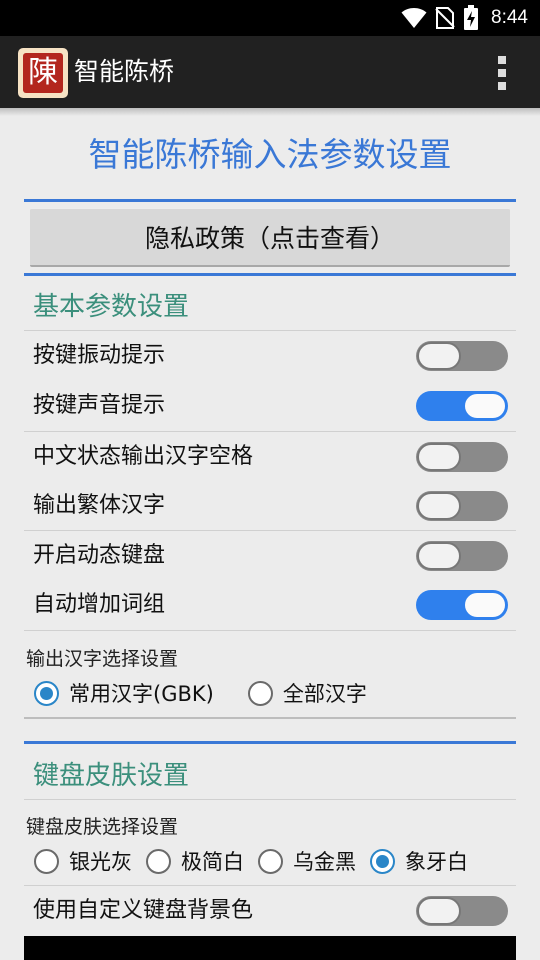 The height and width of the screenshot is (960, 540). I want to click on skin-group-label: 键盘皮肤选择设置, so click(102, 827).